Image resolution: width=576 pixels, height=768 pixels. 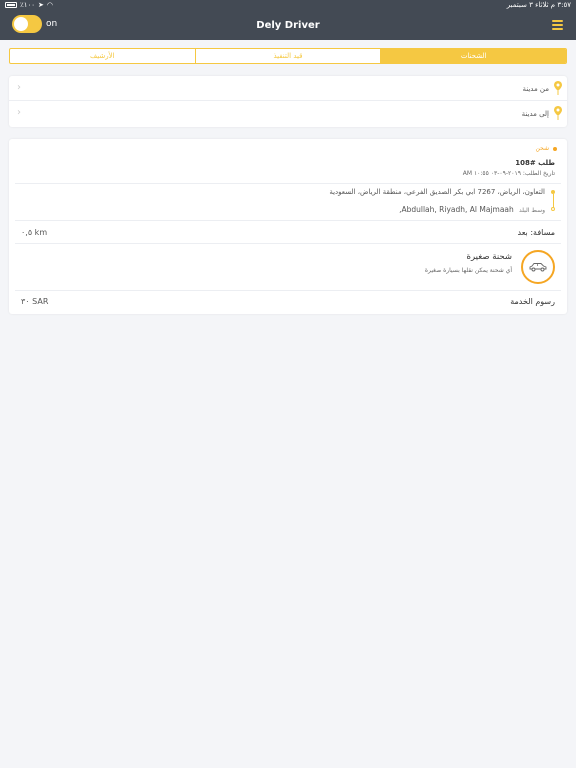 I want to click on battery-text: ٪١٠٠, so click(x=28, y=5).